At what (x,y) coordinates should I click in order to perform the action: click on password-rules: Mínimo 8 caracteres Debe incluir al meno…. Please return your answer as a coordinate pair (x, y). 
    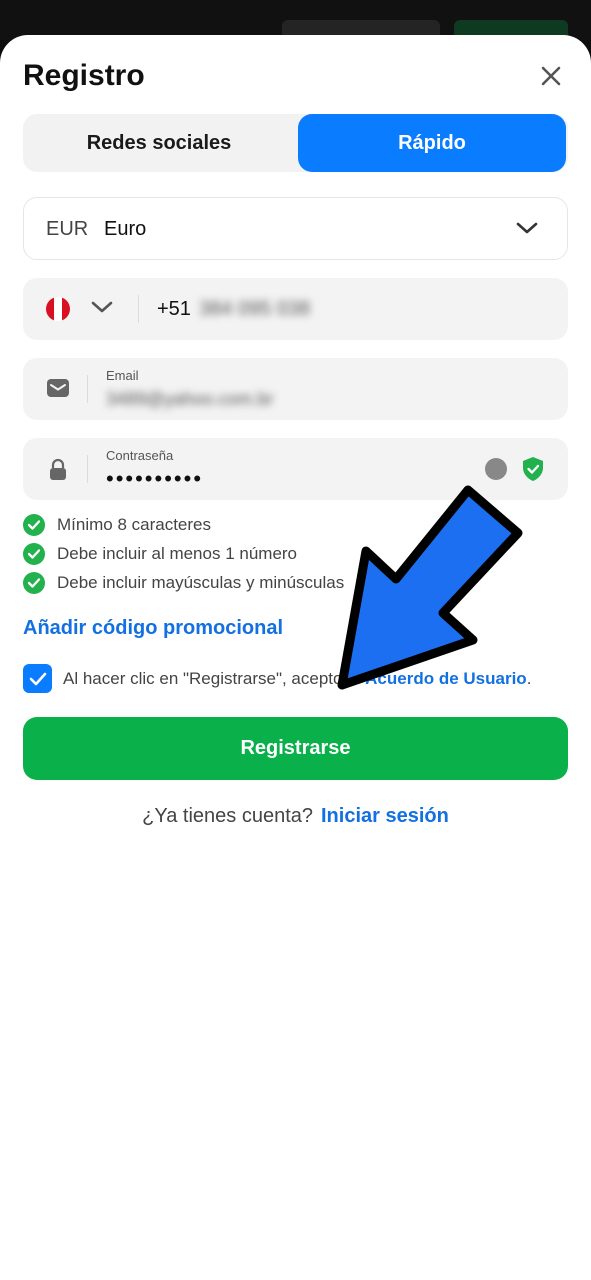
    Looking at the image, I should click on (183, 553).